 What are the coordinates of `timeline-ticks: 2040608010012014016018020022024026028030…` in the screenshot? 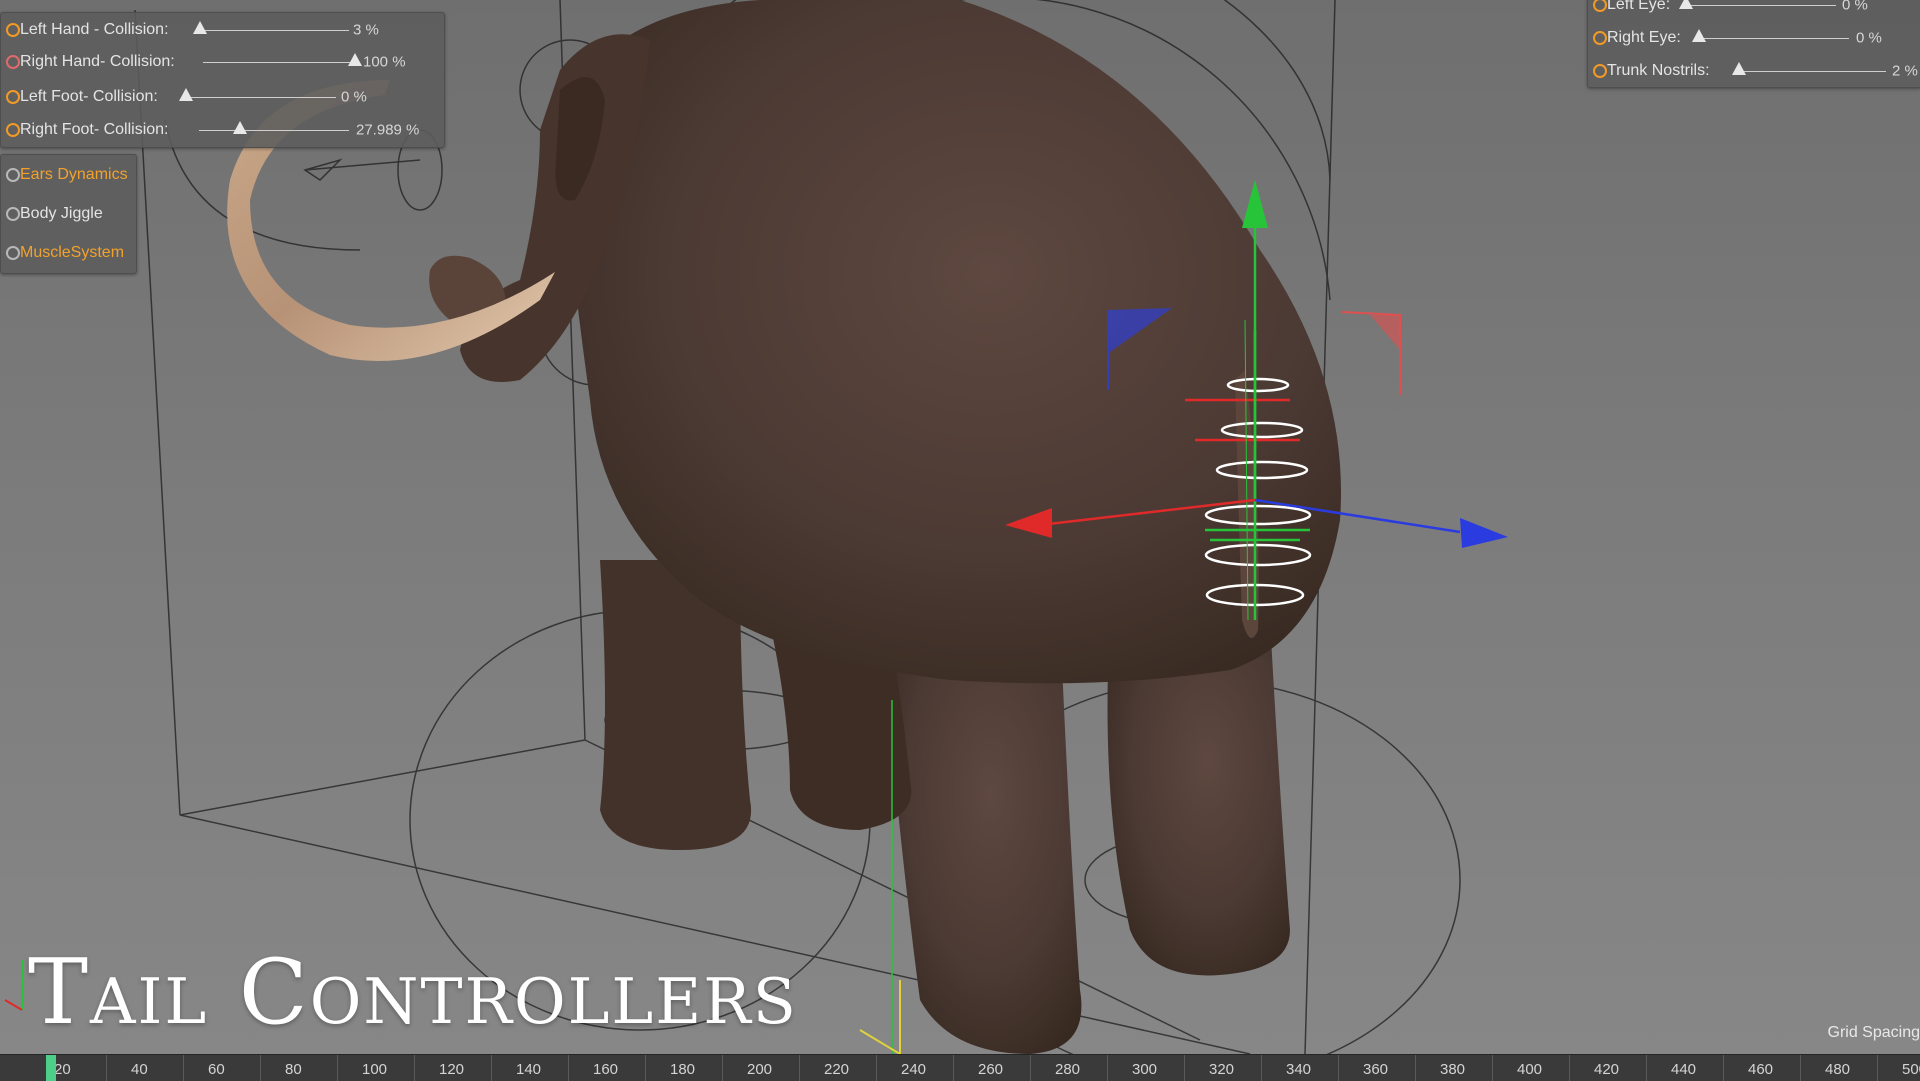 It's located at (960, 1068).